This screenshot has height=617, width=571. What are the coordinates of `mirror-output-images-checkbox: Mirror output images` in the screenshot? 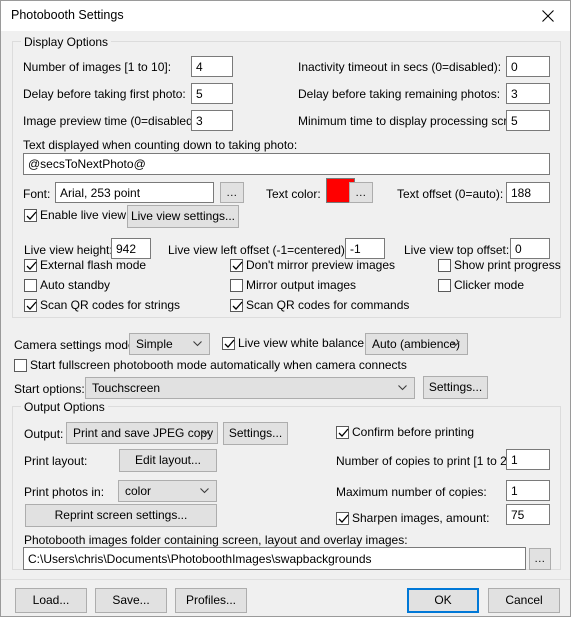 It's located at (293, 285).